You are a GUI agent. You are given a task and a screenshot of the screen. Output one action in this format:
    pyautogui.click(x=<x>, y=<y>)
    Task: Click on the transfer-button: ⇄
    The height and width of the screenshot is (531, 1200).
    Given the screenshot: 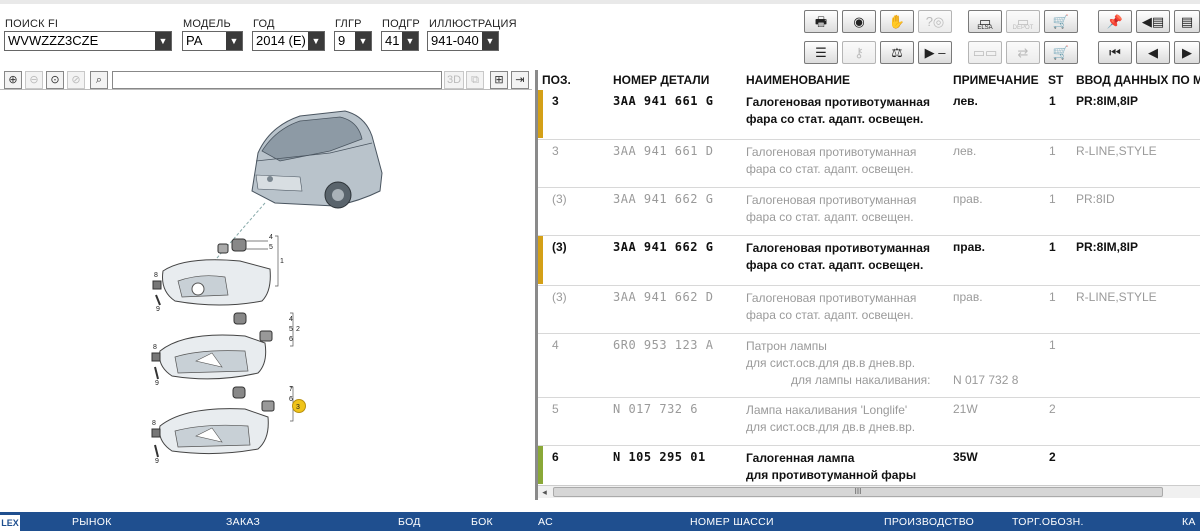 What is the action you would take?
    pyautogui.click(x=1023, y=52)
    